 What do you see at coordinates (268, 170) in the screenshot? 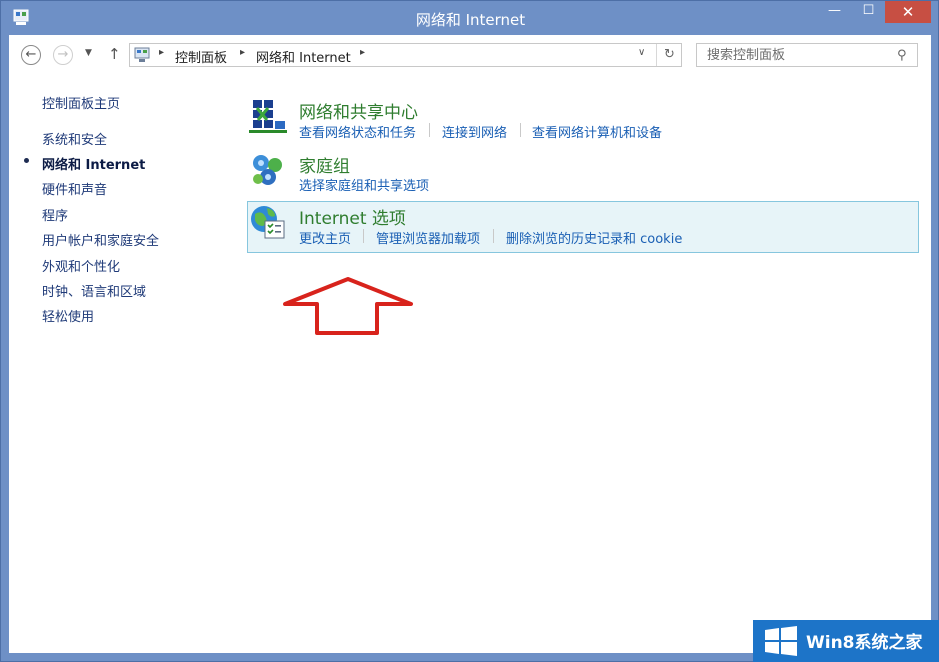
I see `homegroup-icon` at bounding box center [268, 170].